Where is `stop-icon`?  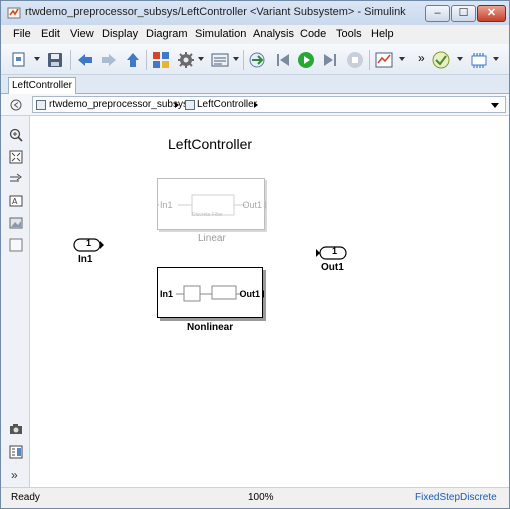
stop-icon is located at coordinates (355, 60).